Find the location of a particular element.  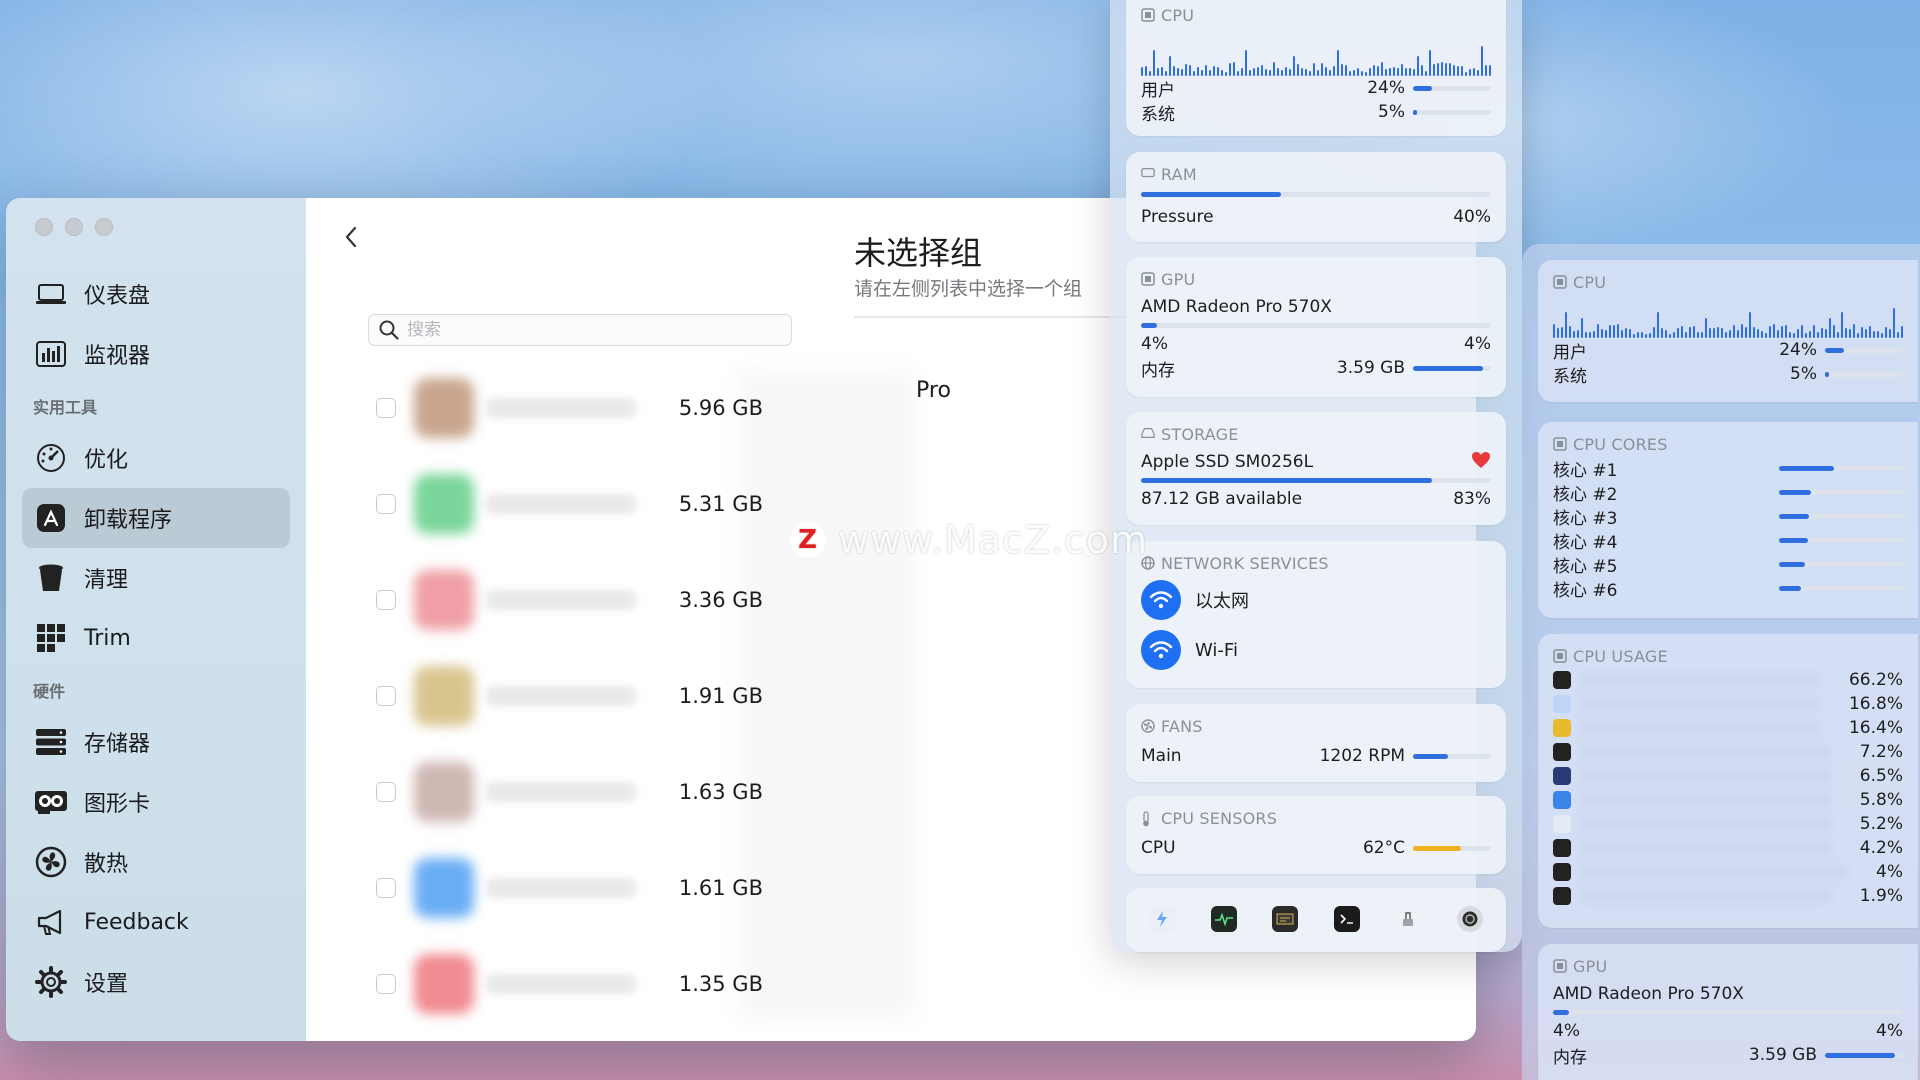

cpu-card: CPU 用户 24% 系统 5% is located at coordinates (1316, 68).